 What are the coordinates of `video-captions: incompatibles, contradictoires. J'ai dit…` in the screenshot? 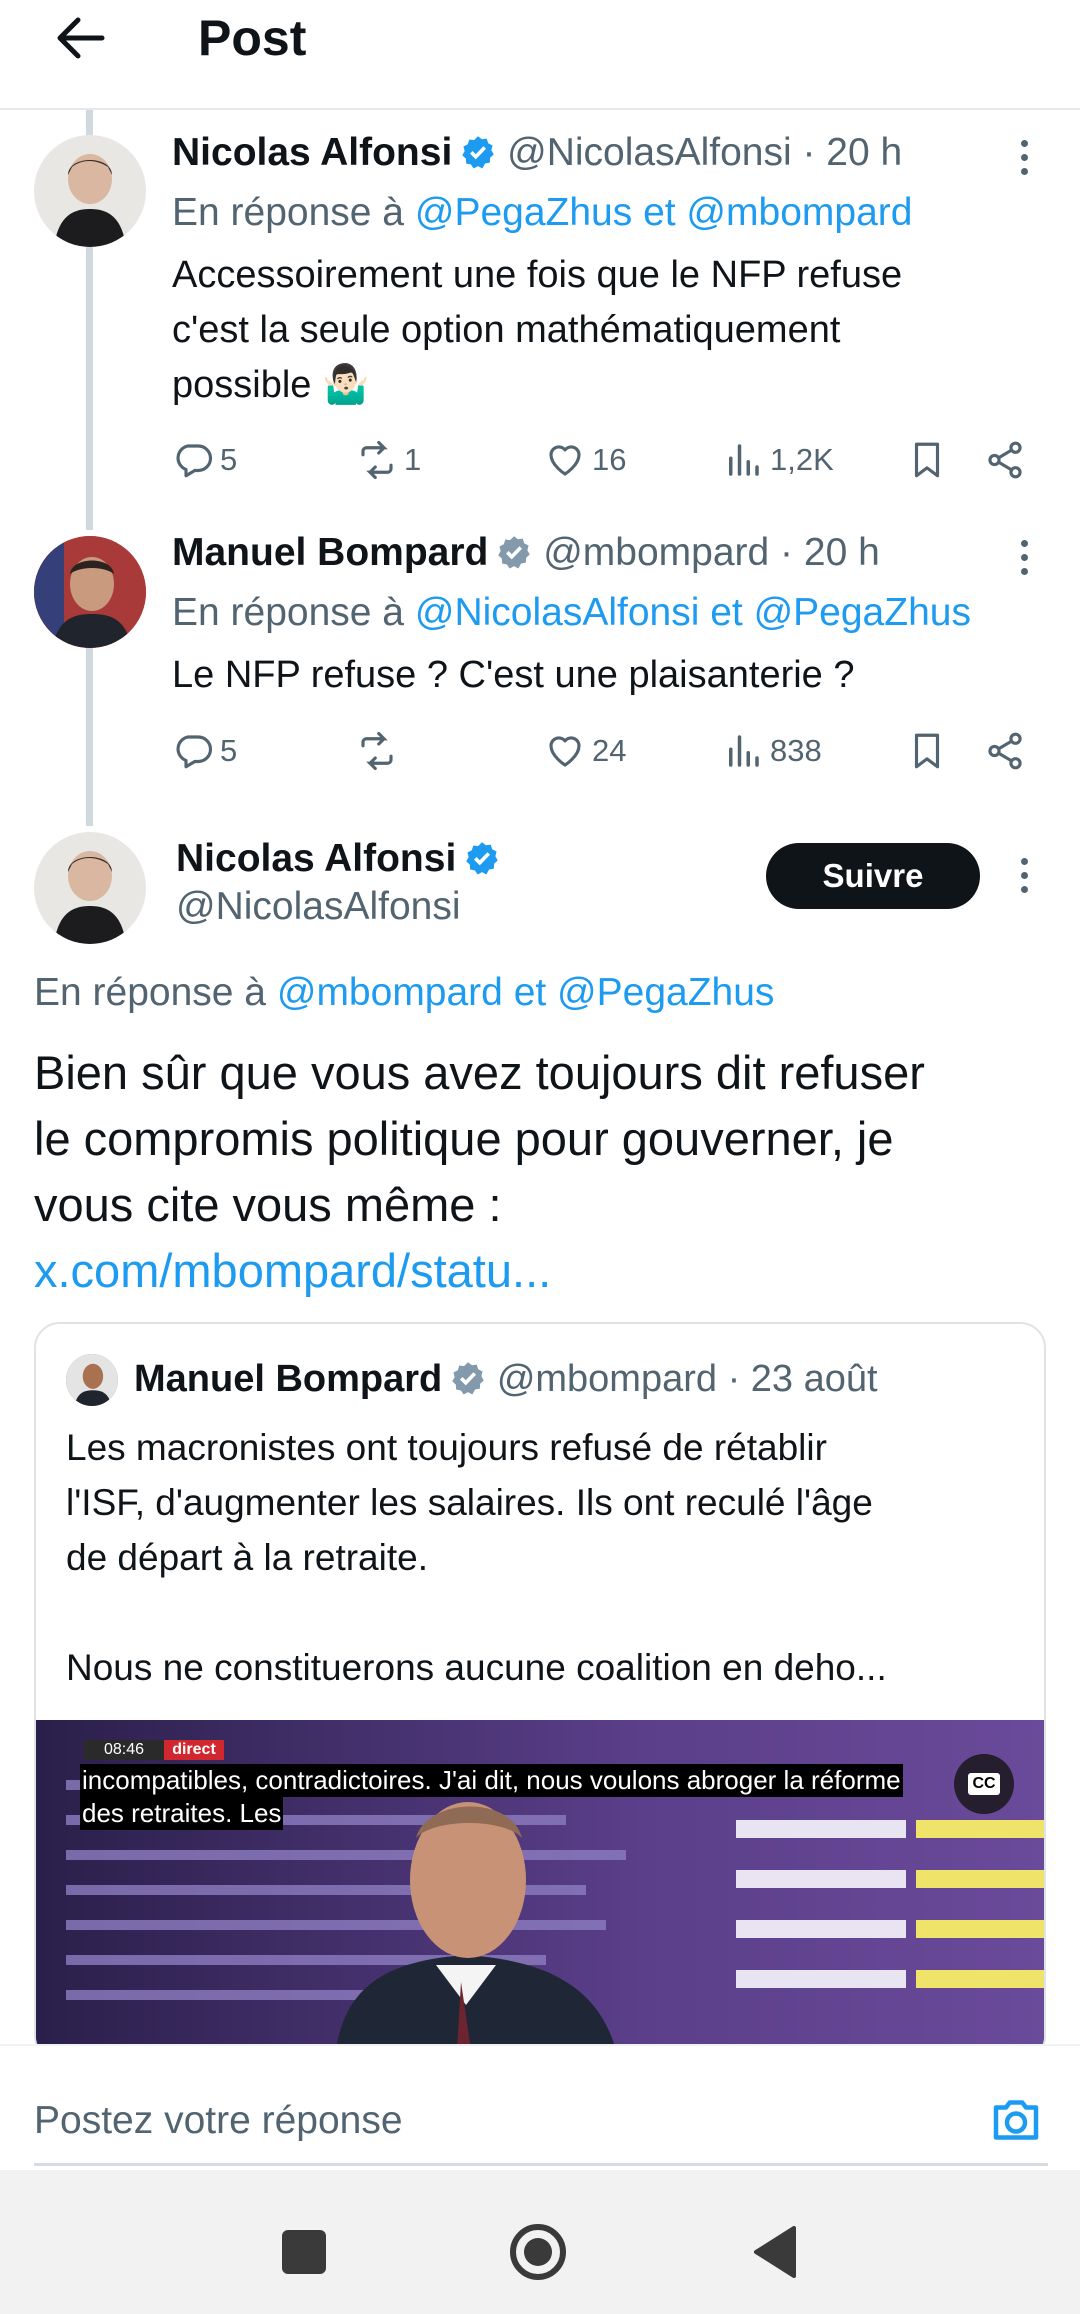 It's located at (491, 1797).